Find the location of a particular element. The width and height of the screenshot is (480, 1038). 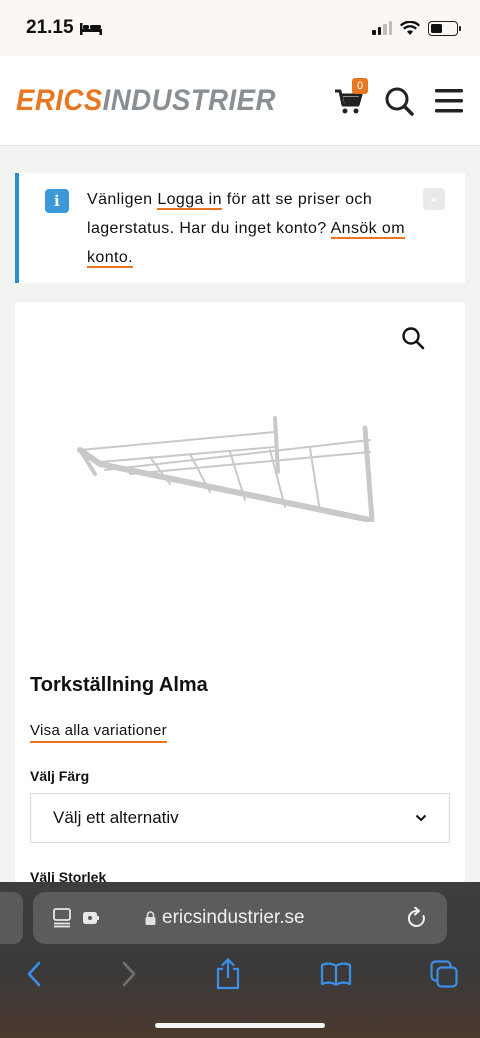

browser-toolbar is located at coordinates (240, 974).